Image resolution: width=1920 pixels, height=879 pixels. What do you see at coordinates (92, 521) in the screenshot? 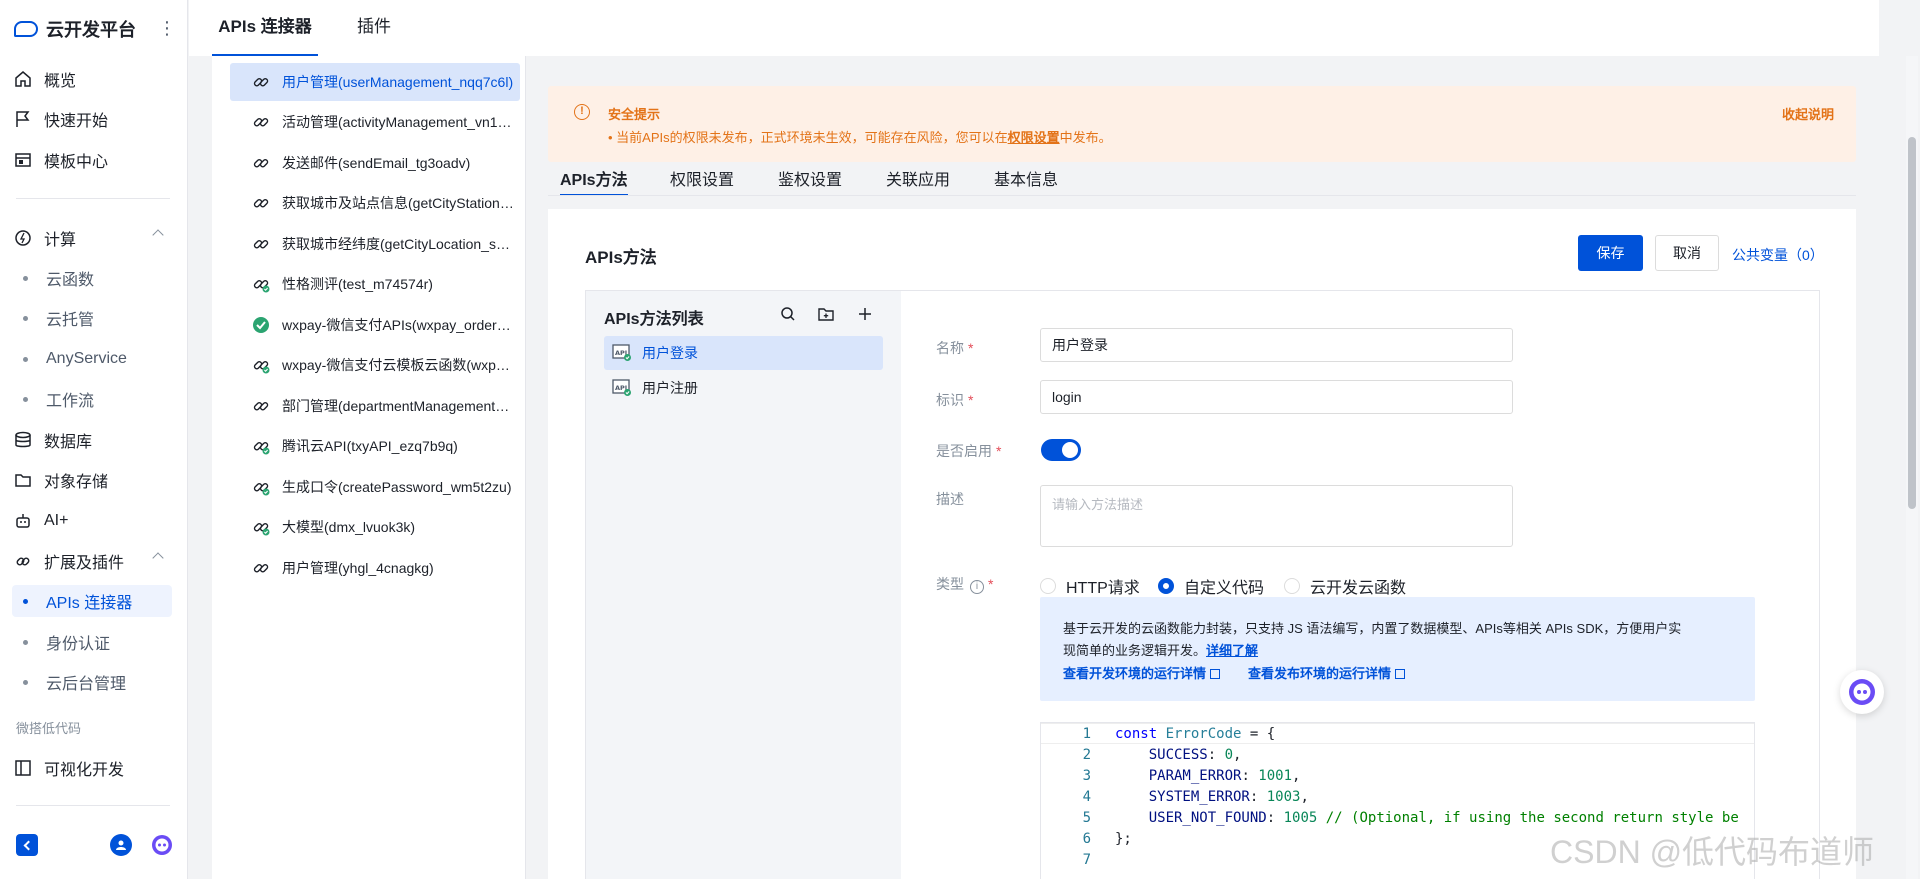
I see `sidebar-item-ai: AI+` at bounding box center [92, 521].